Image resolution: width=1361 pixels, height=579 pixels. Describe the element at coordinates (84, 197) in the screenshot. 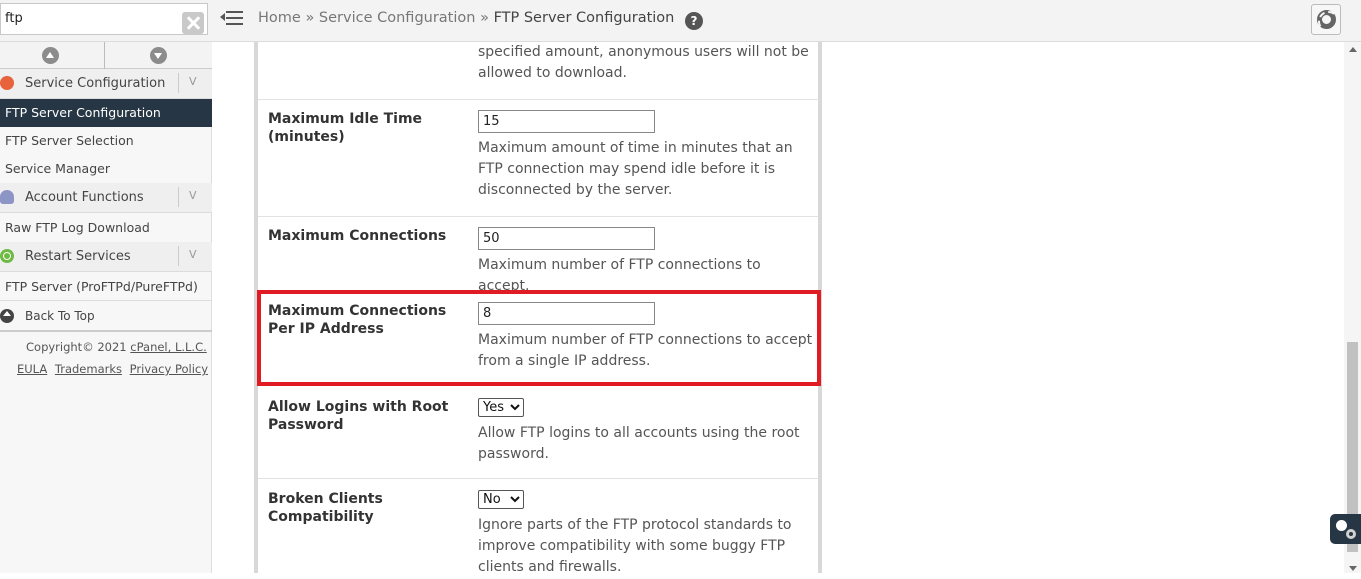

I see `sidebar-group-label: Account Functions` at that location.